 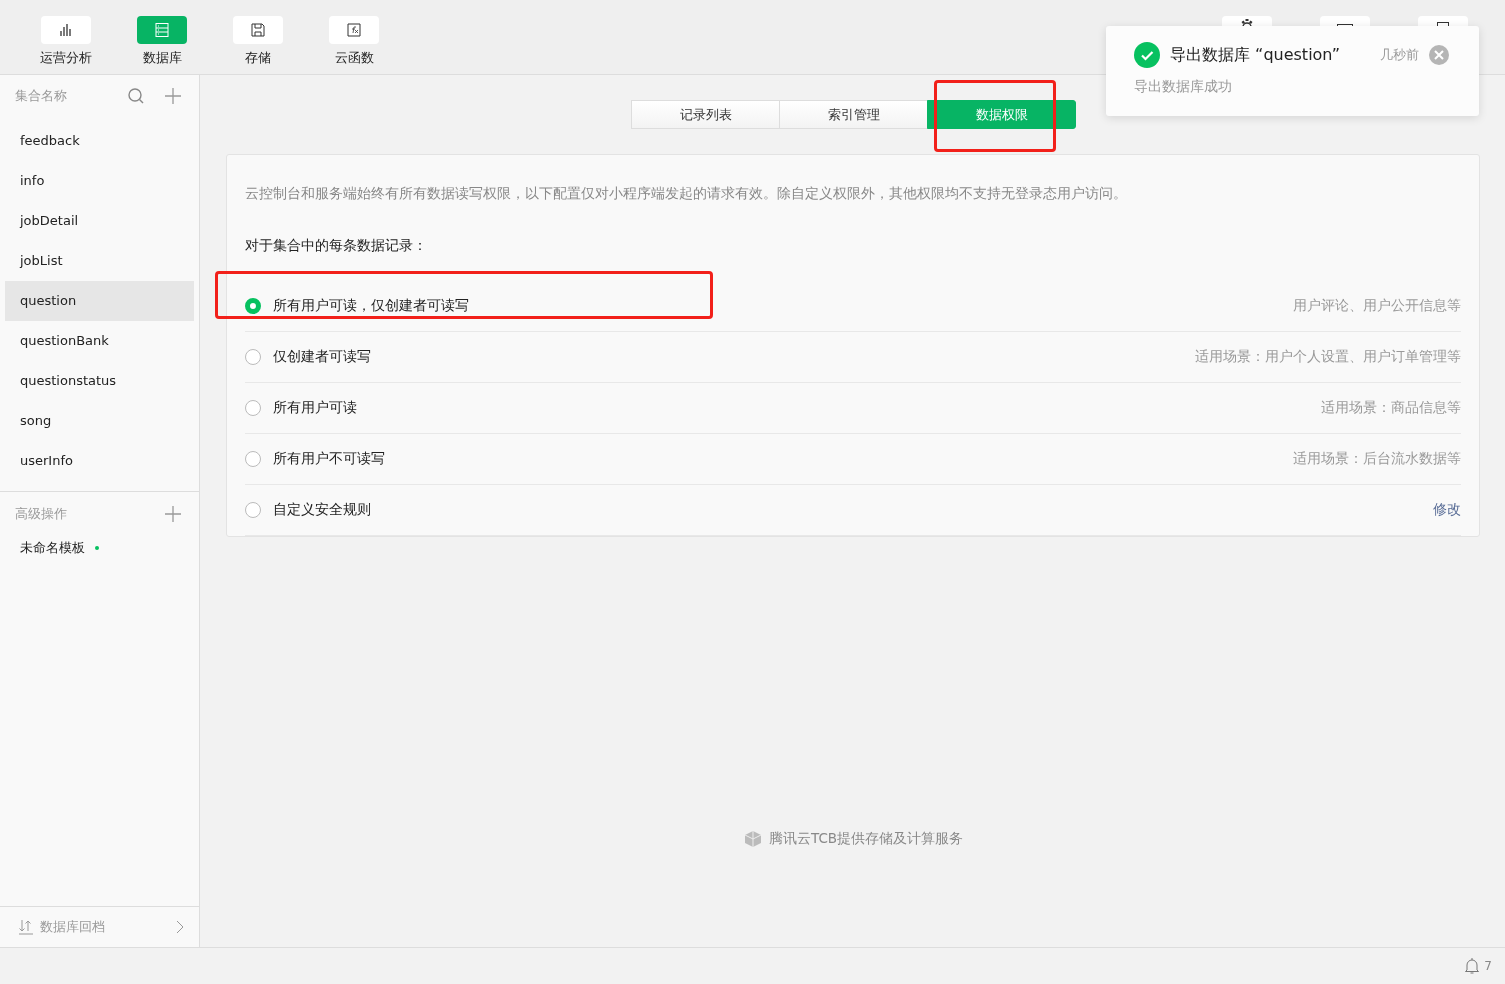 What do you see at coordinates (705, 114) in the screenshot?
I see `tab: 记录列表` at bounding box center [705, 114].